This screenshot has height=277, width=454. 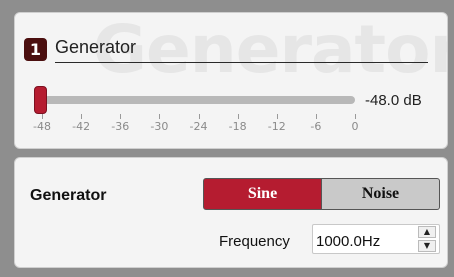 I want to click on scale-tick-label: -12, so click(x=276, y=126).